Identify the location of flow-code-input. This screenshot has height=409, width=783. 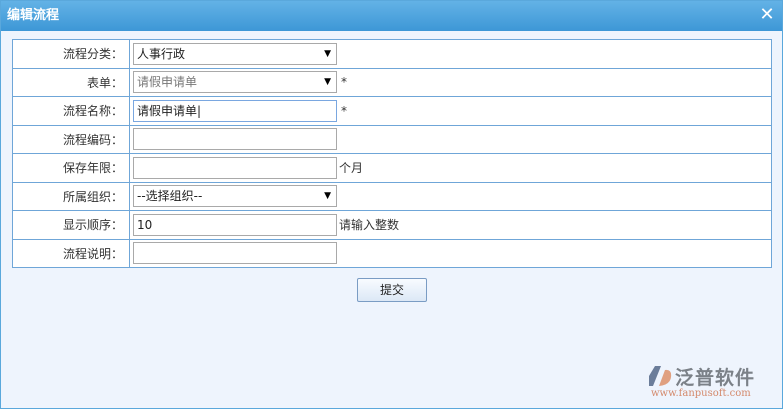
(235, 139).